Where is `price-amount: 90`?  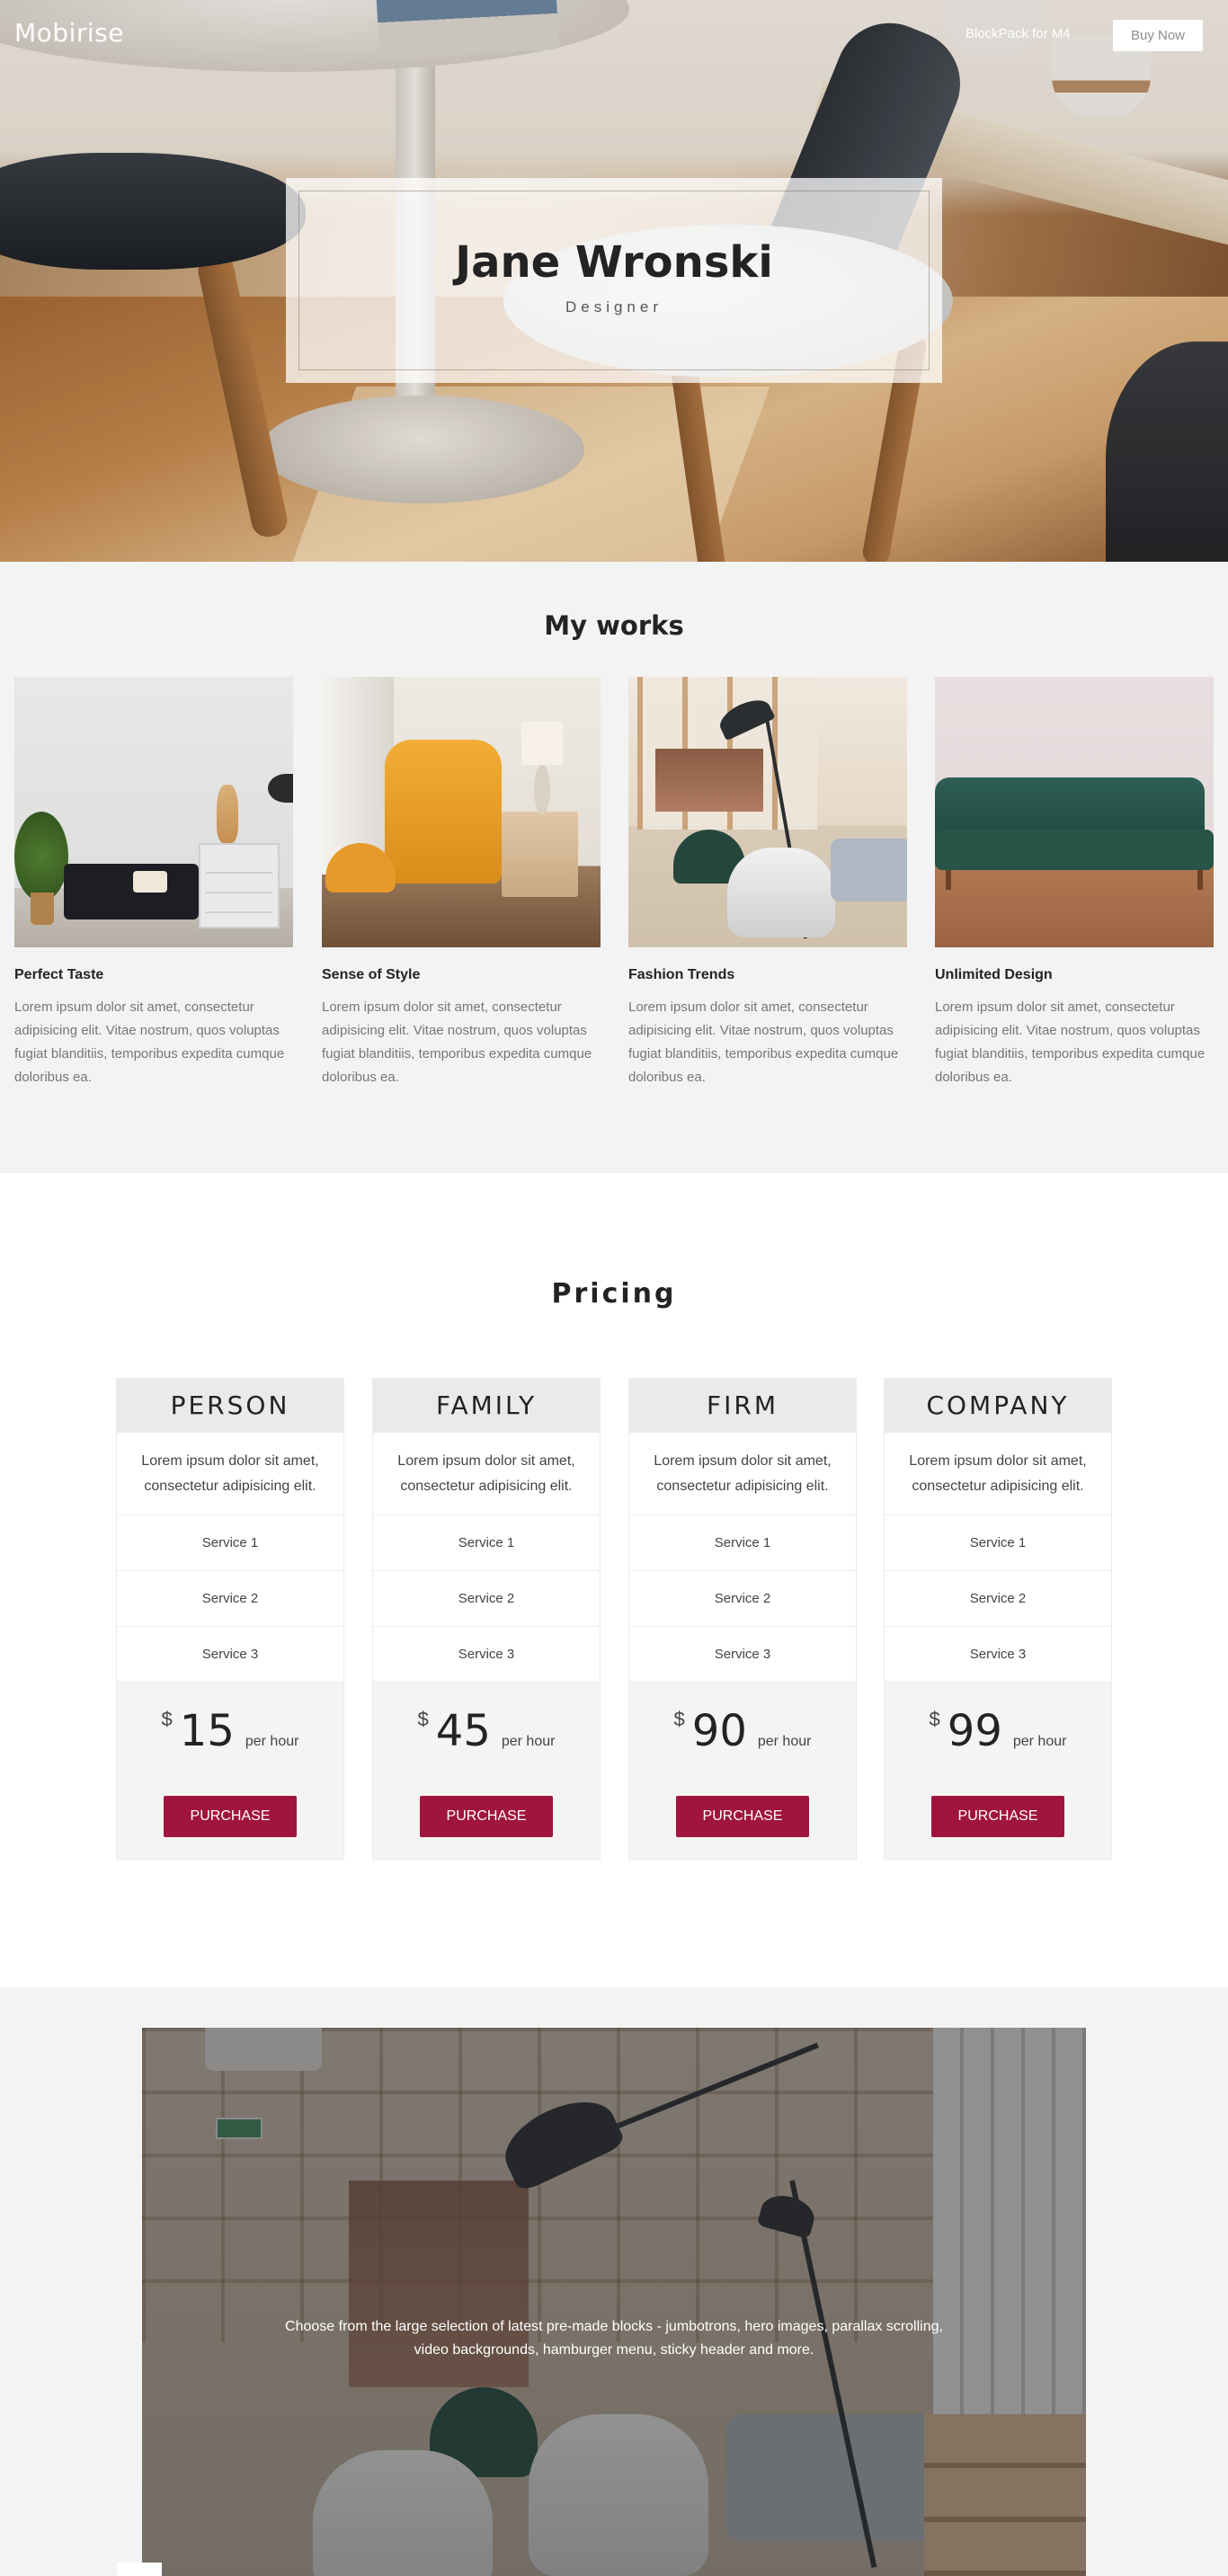
price-amount: 90 is located at coordinates (719, 1731).